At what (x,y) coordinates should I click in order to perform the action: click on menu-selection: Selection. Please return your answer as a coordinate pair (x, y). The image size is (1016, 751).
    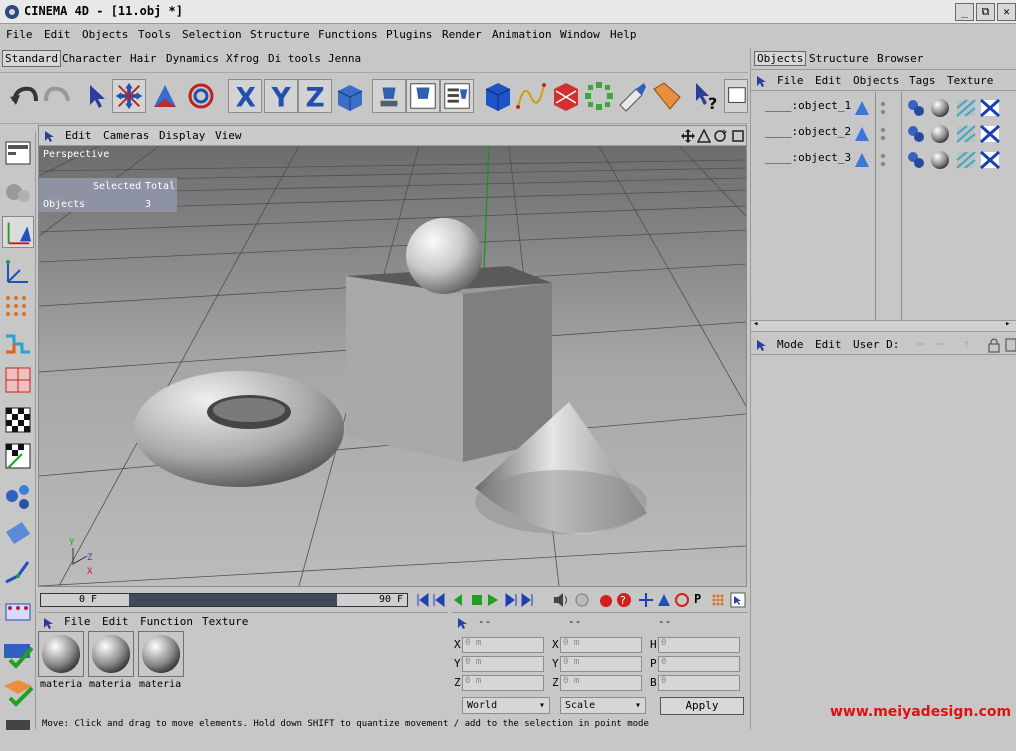
    Looking at the image, I should click on (212, 34).